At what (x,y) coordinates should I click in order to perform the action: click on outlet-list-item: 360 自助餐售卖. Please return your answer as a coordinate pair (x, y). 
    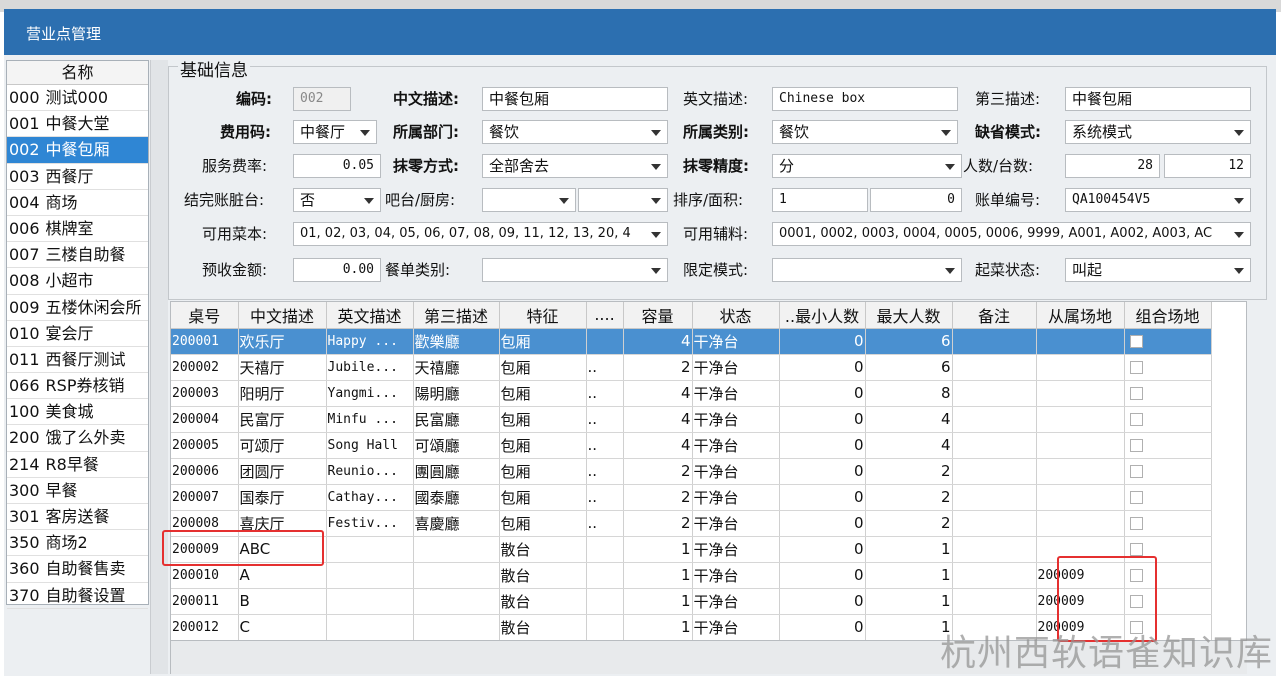
    Looking at the image, I should click on (77, 569).